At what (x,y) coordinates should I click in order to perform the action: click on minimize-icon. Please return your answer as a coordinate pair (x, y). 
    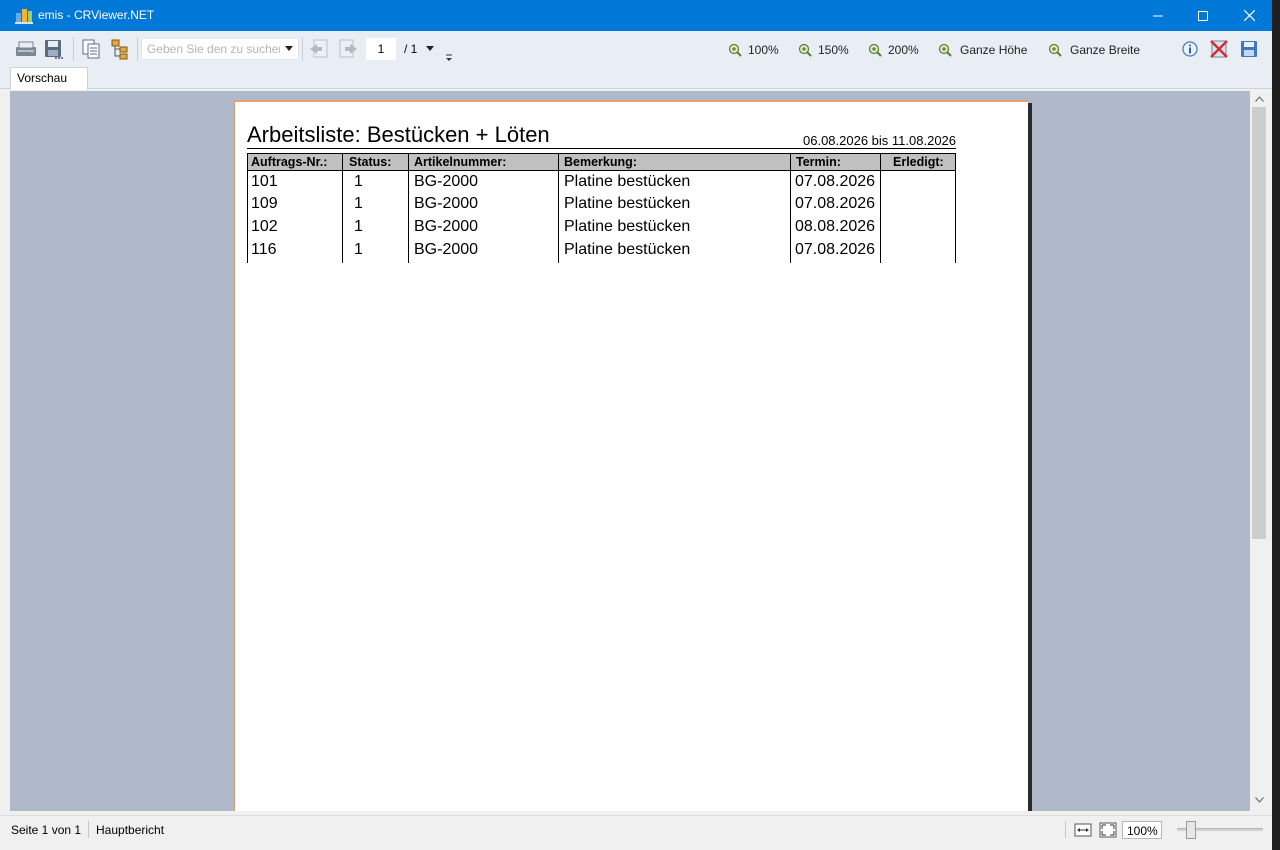
    Looking at the image, I should click on (1158, 15).